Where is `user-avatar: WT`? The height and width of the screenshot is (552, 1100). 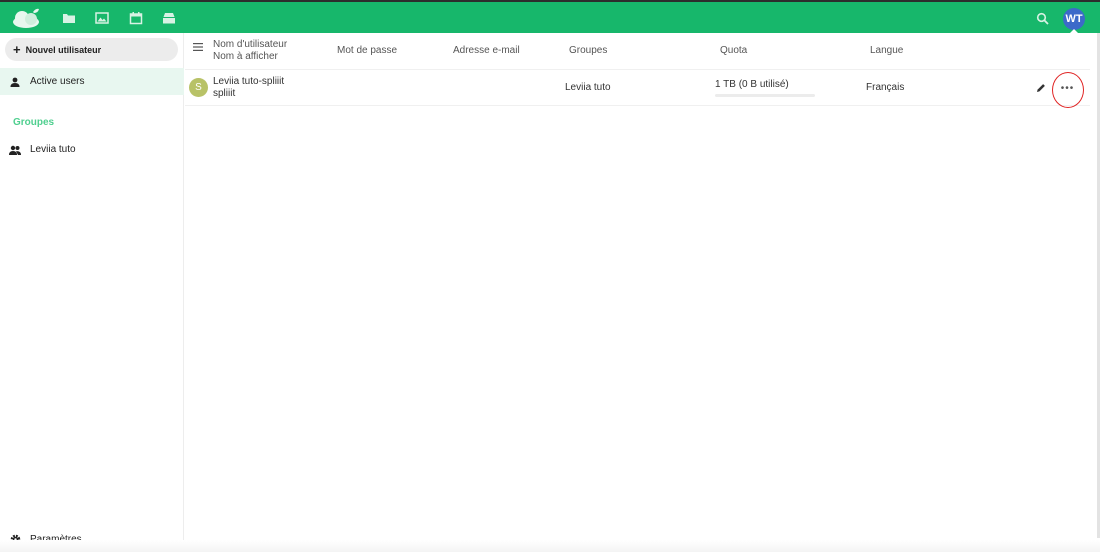
user-avatar: WT is located at coordinates (1074, 19).